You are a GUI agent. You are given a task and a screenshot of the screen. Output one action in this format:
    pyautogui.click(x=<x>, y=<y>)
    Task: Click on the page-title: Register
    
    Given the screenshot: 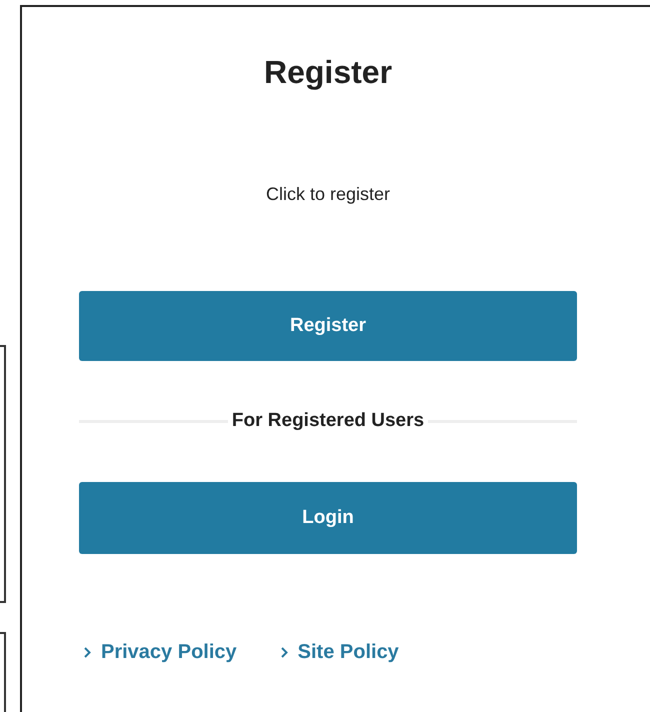 What is the action you would take?
    pyautogui.click(x=328, y=72)
    